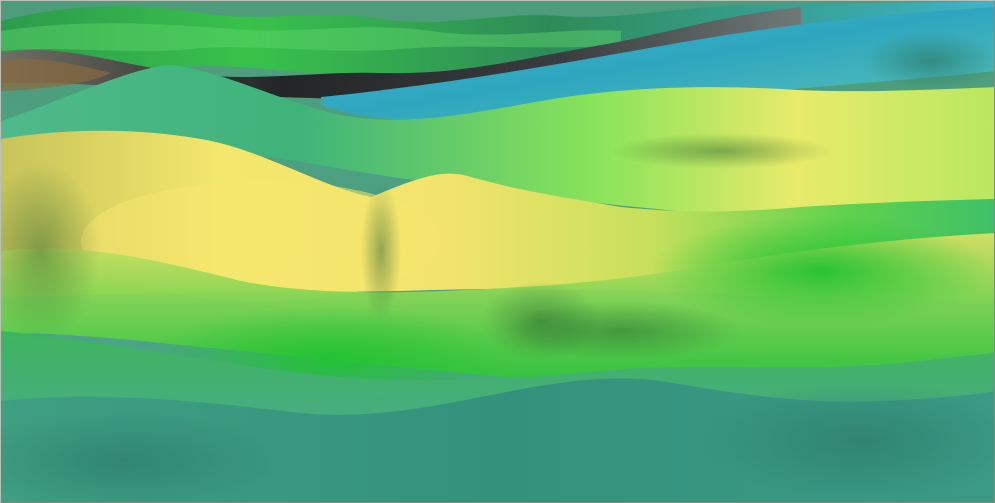 This screenshot has height=503, width=995. What do you see at coordinates (721, 151) in the screenshot?
I see `dark-streak-upper` at bounding box center [721, 151].